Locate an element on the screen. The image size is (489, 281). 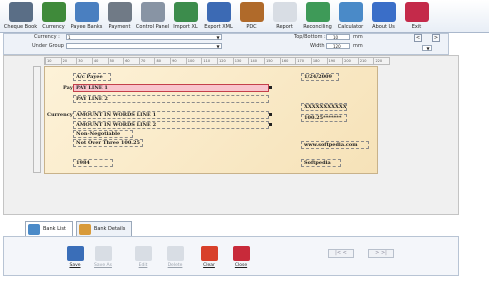
ruler-tick: 210 is located at coordinates (365, 61).